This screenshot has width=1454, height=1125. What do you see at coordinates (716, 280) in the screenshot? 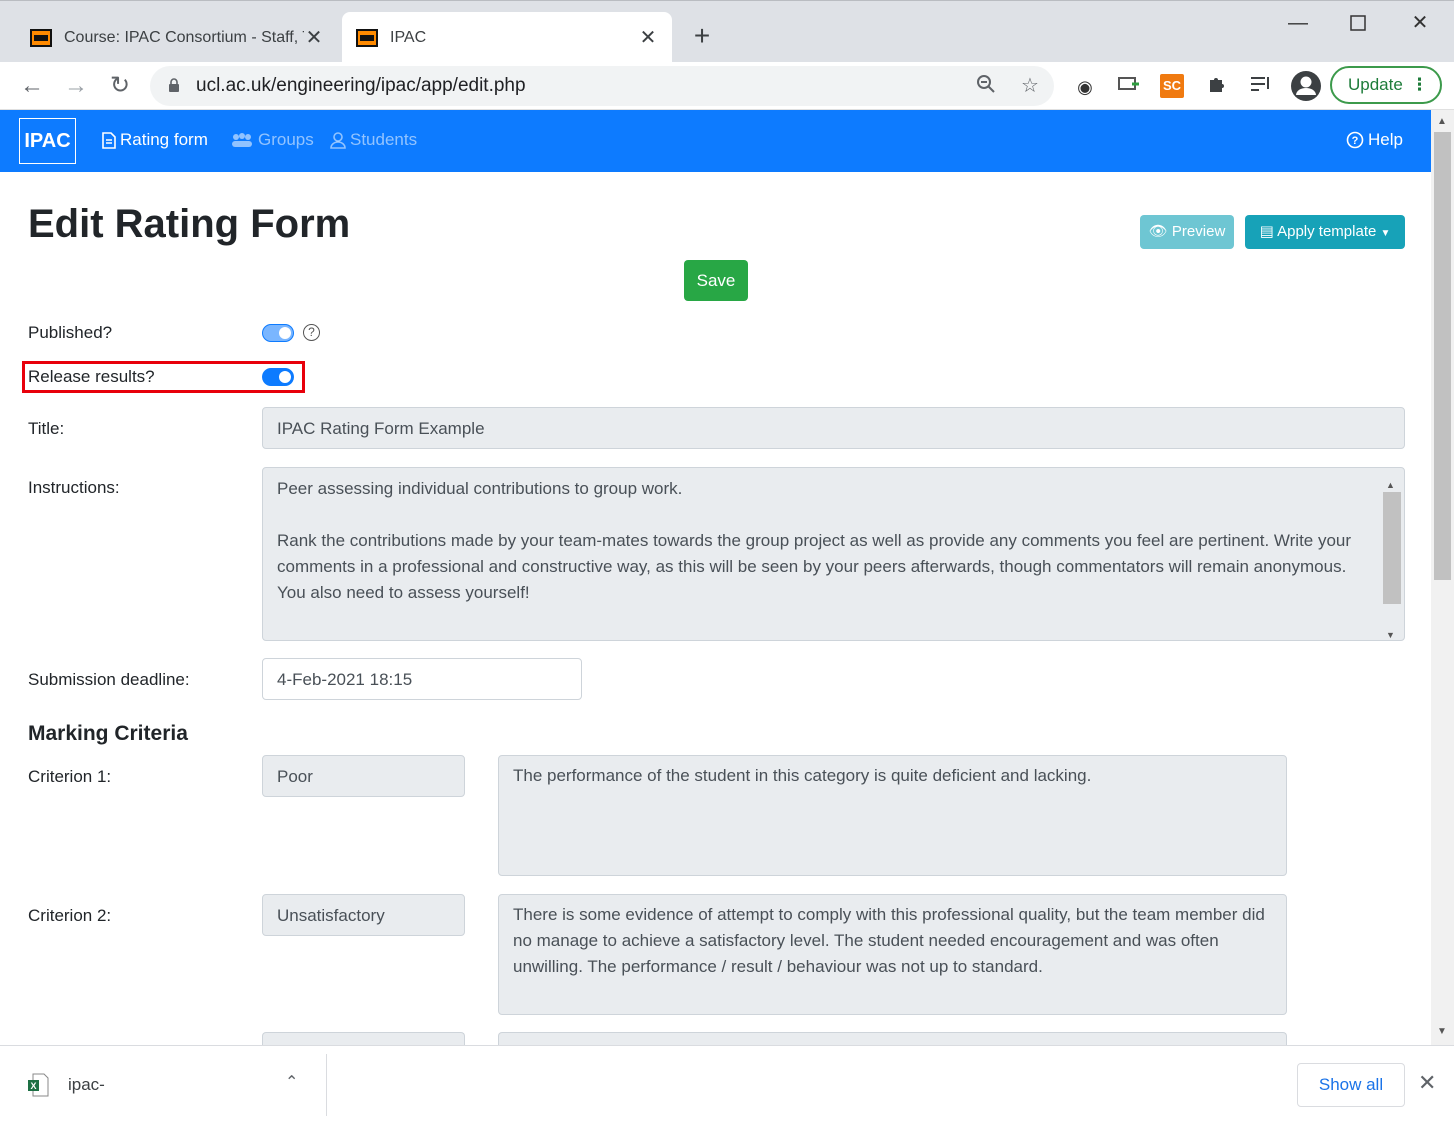
I see `save-button: Save` at bounding box center [716, 280].